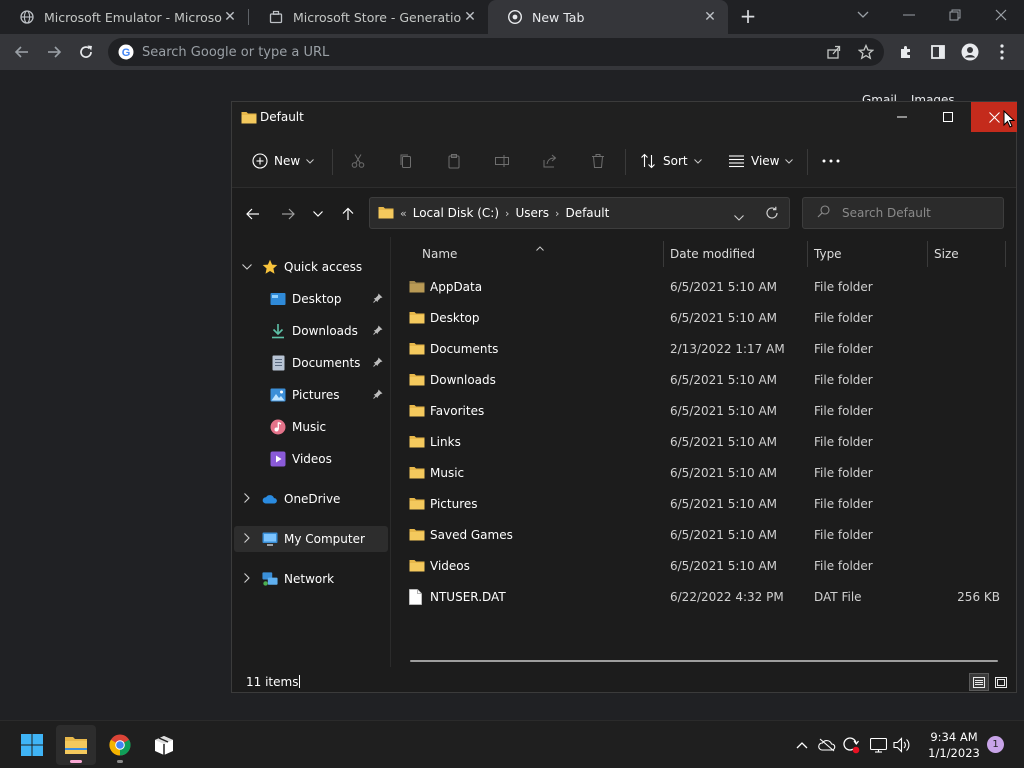 This screenshot has height=768, width=1024. I want to click on breadcrumb-users: Users, so click(532, 213).